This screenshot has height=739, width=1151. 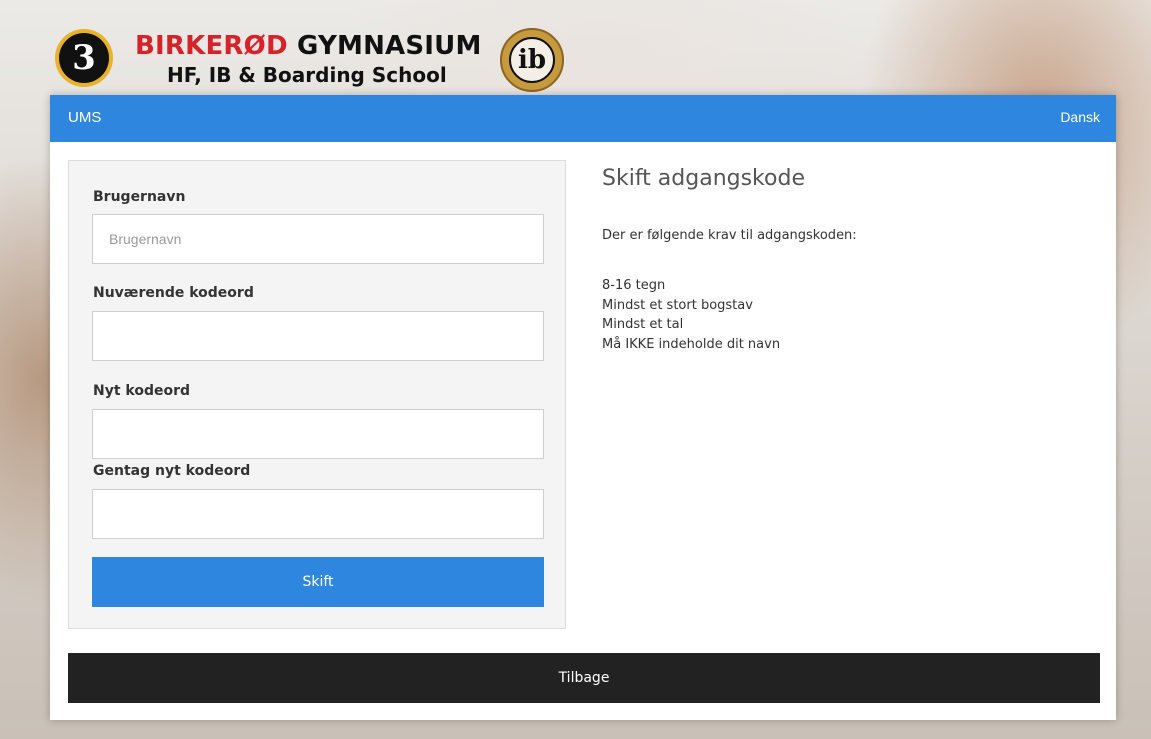 I want to click on navbar-brand-link: UMS, so click(x=84, y=117).